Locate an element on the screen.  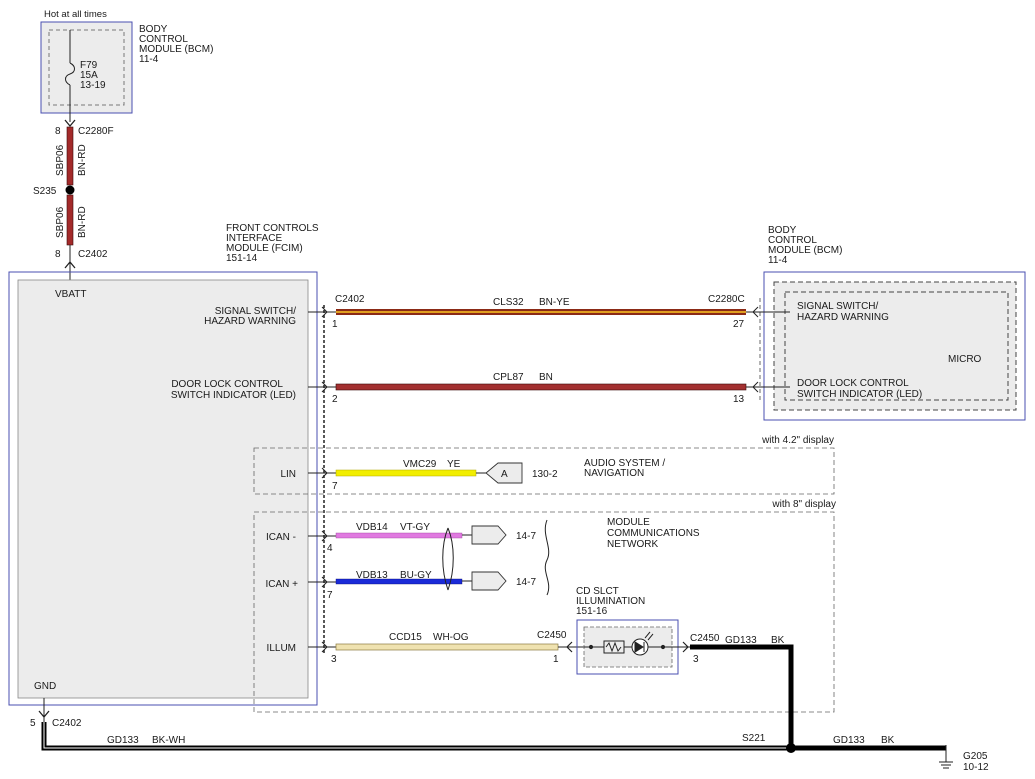
wire-cls32-right-connector: C2280C is located at coordinates (726, 299).